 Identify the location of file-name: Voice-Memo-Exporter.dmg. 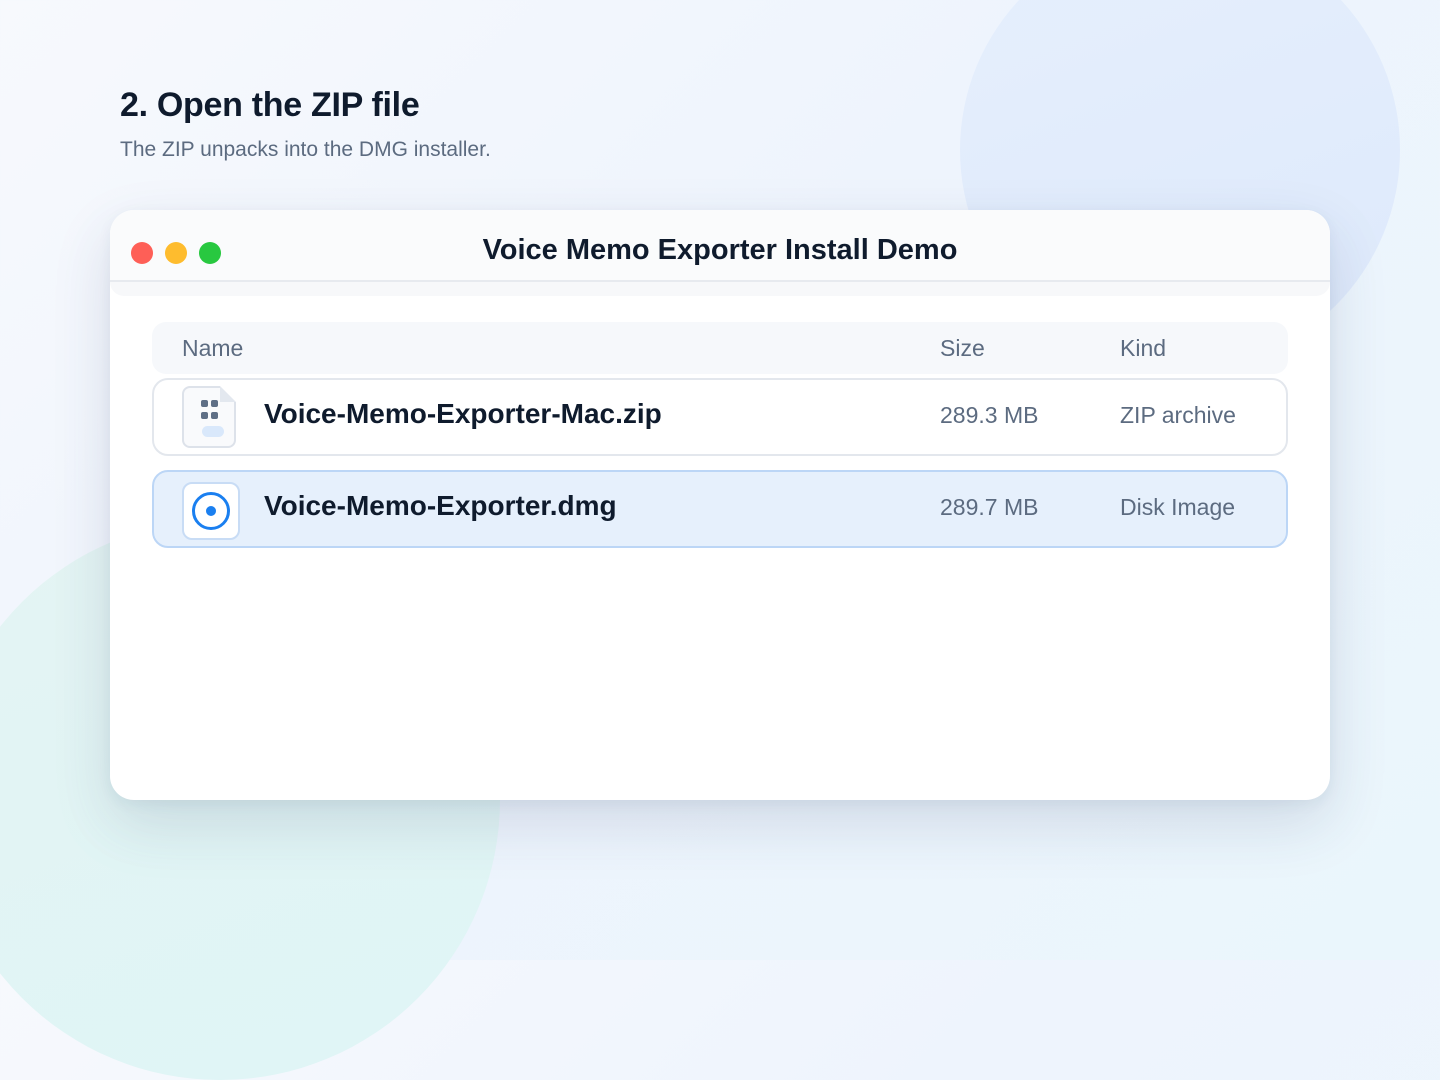
(440, 505).